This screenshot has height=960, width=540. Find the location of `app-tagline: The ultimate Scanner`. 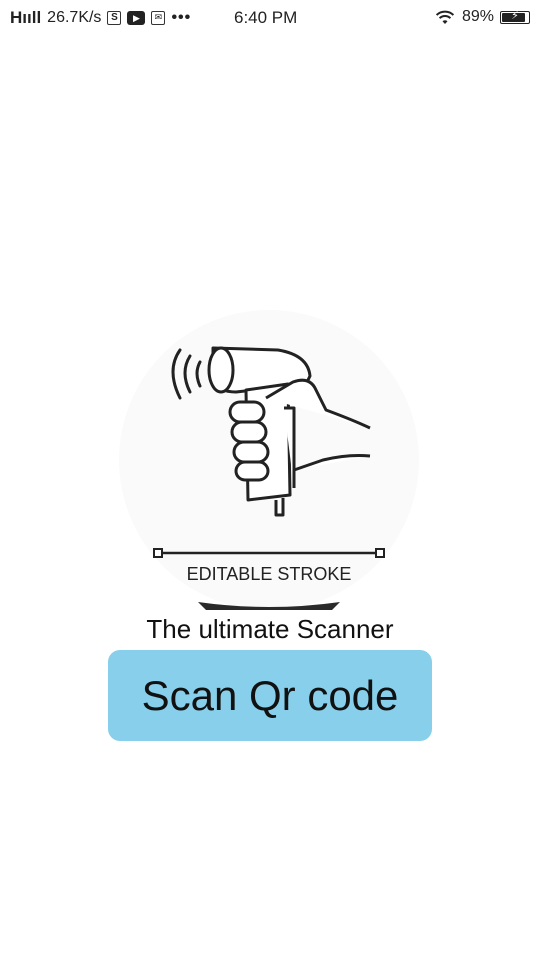

app-tagline: The ultimate Scanner is located at coordinates (270, 629).